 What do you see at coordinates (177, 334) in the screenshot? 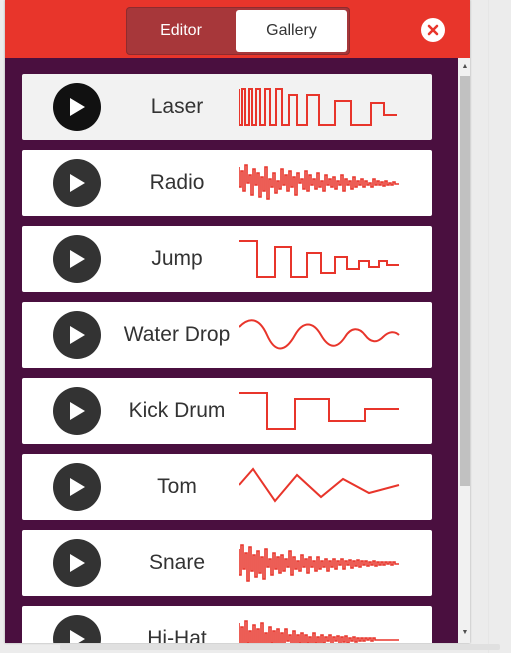
I see `sound-name: Water Drop` at bounding box center [177, 334].